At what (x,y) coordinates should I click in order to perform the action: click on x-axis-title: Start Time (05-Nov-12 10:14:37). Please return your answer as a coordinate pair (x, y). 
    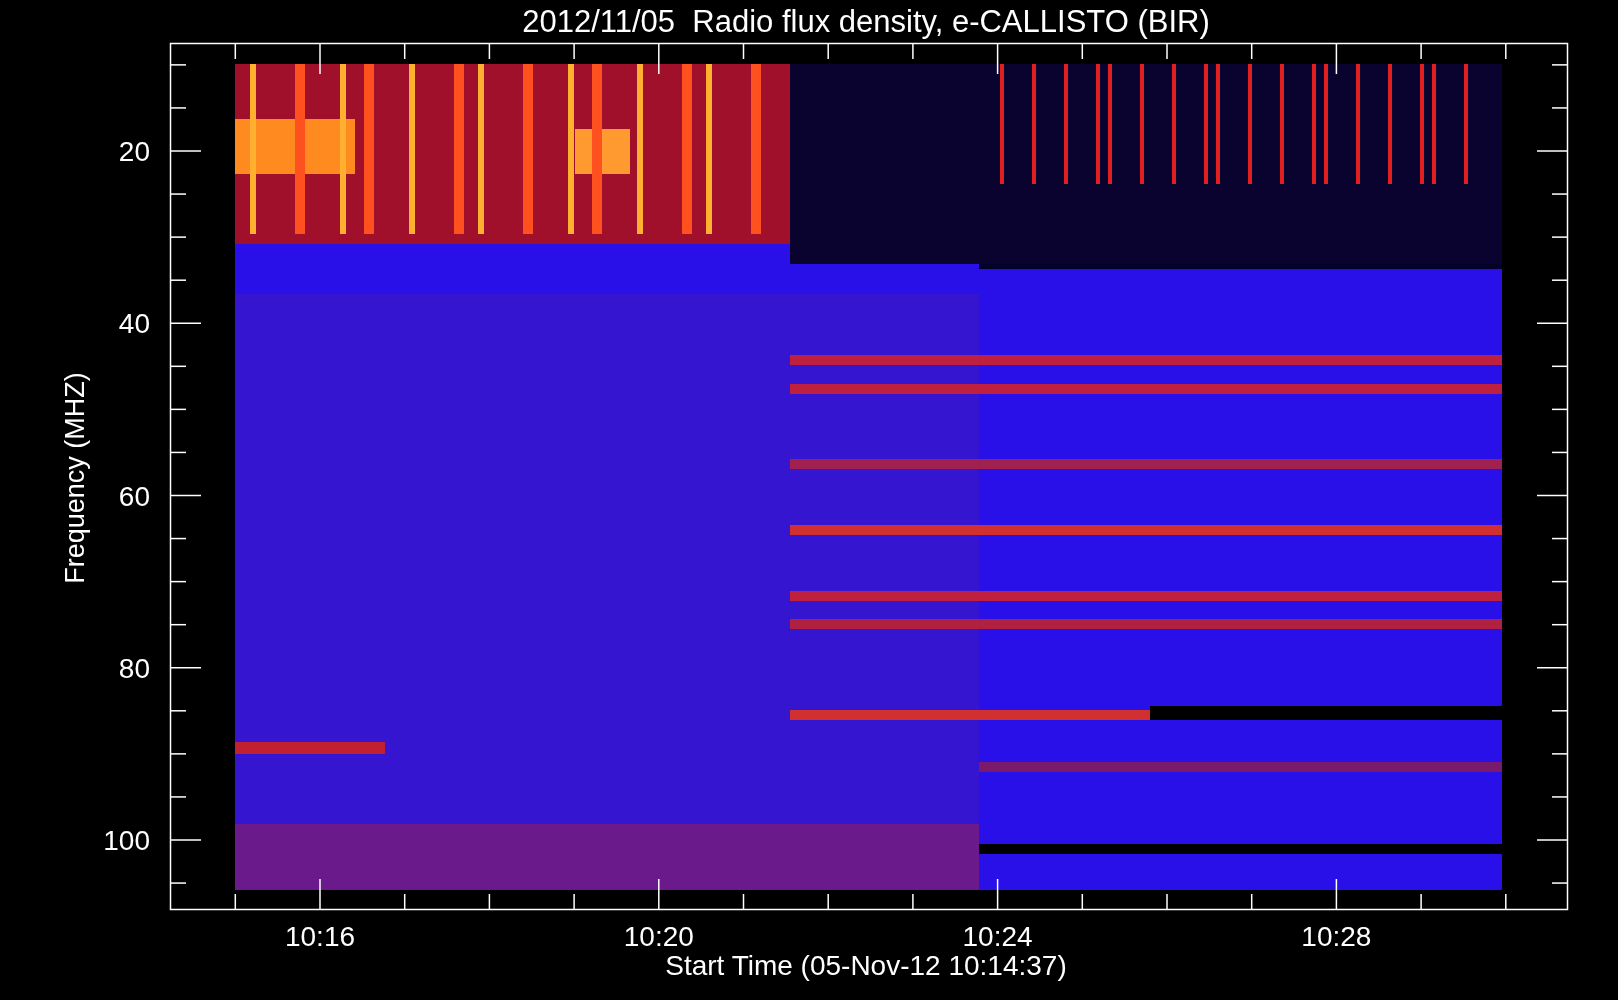
    Looking at the image, I should click on (866, 965).